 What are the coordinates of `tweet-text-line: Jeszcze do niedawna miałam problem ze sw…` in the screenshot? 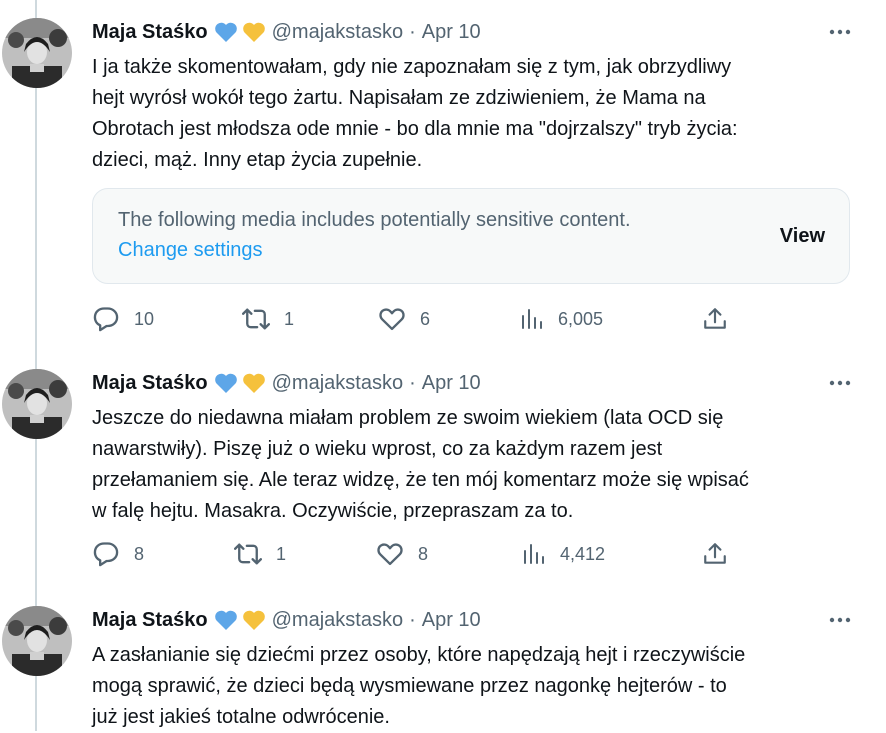 It's located at (408, 418).